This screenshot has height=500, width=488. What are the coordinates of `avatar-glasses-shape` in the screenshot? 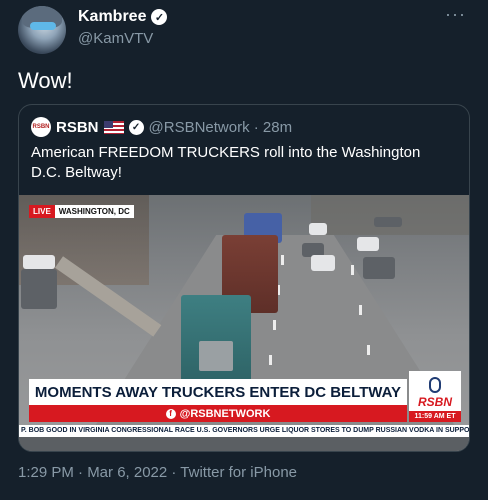 It's located at (43, 26).